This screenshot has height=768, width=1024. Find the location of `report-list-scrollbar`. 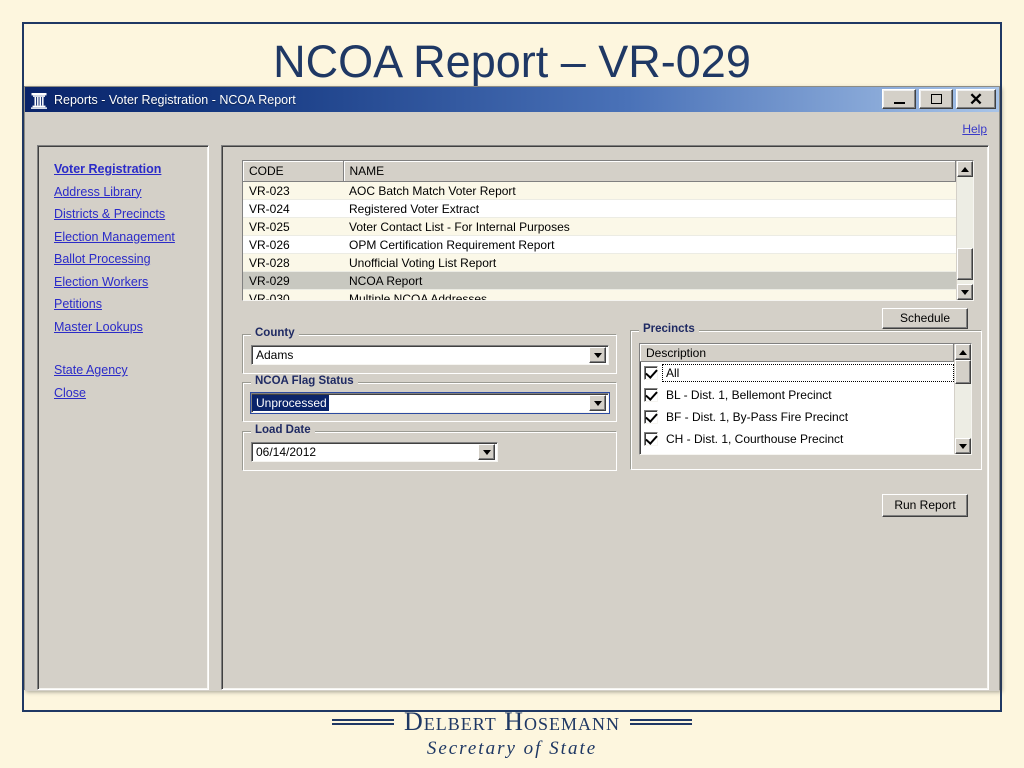

report-list-scrollbar is located at coordinates (964, 230).